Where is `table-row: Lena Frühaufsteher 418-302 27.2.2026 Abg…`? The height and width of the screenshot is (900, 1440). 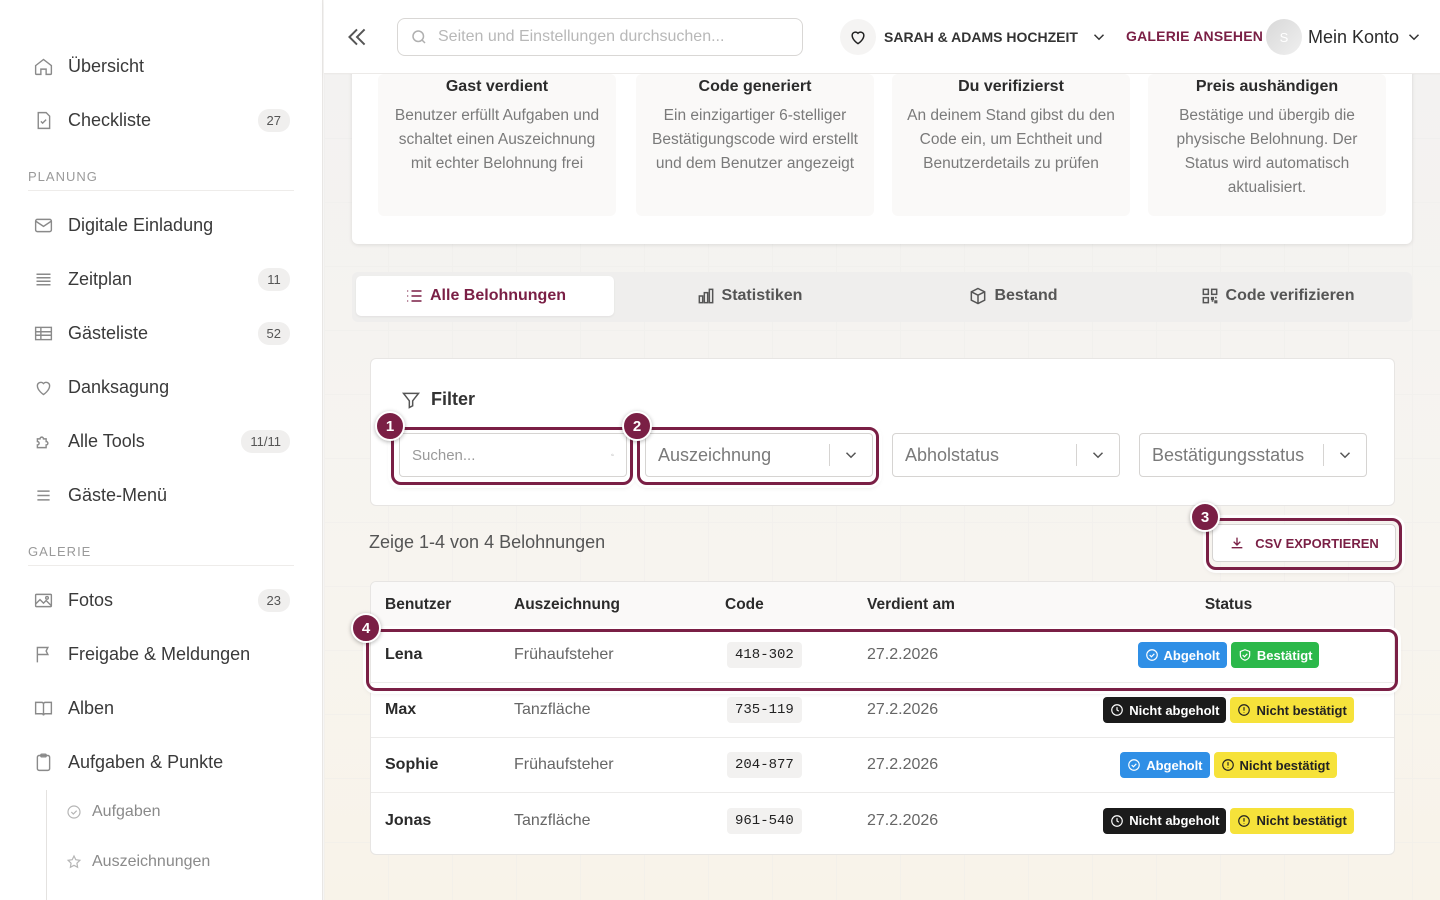 table-row: Lena Frühaufsteher 418-302 27.2.2026 Abg… is located at coordinates (882, 655).